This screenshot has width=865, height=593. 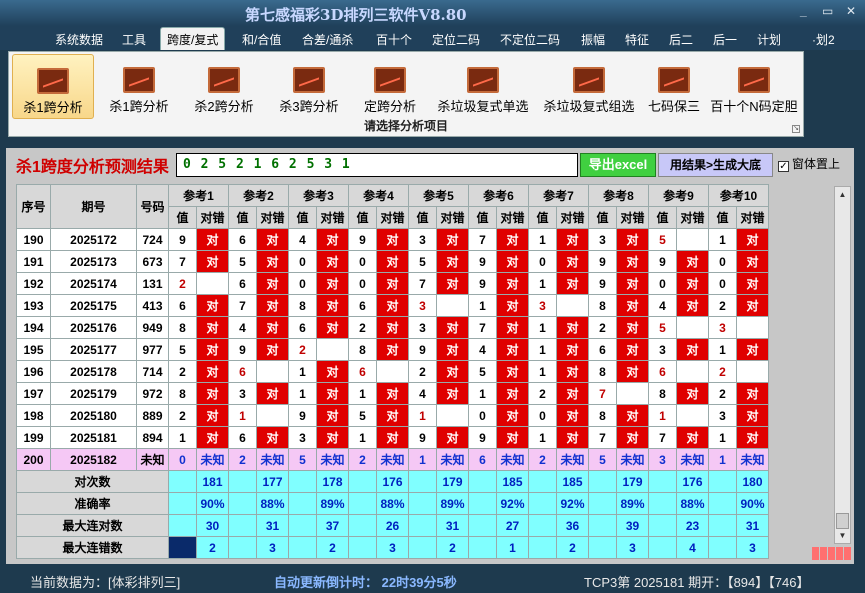 I want to click on summary-value: 185, so click(x=512, y=481).